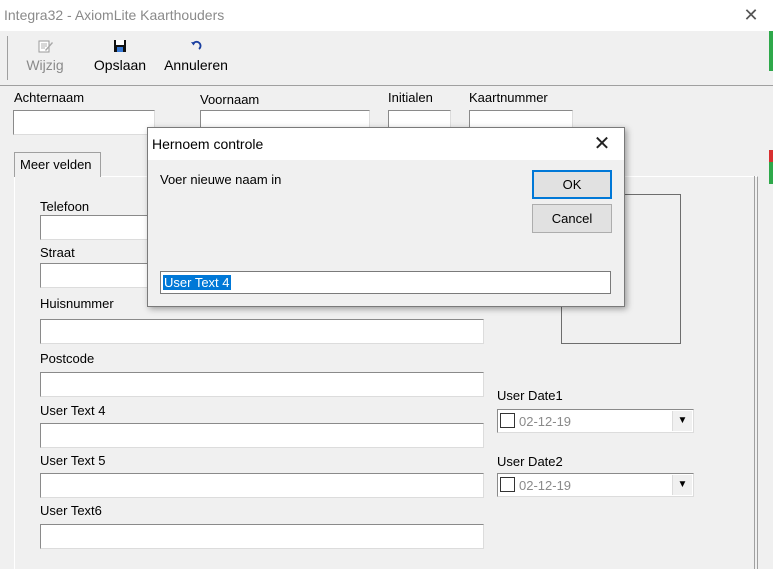  I want to click on ok-button: OK, so click(572, 184).